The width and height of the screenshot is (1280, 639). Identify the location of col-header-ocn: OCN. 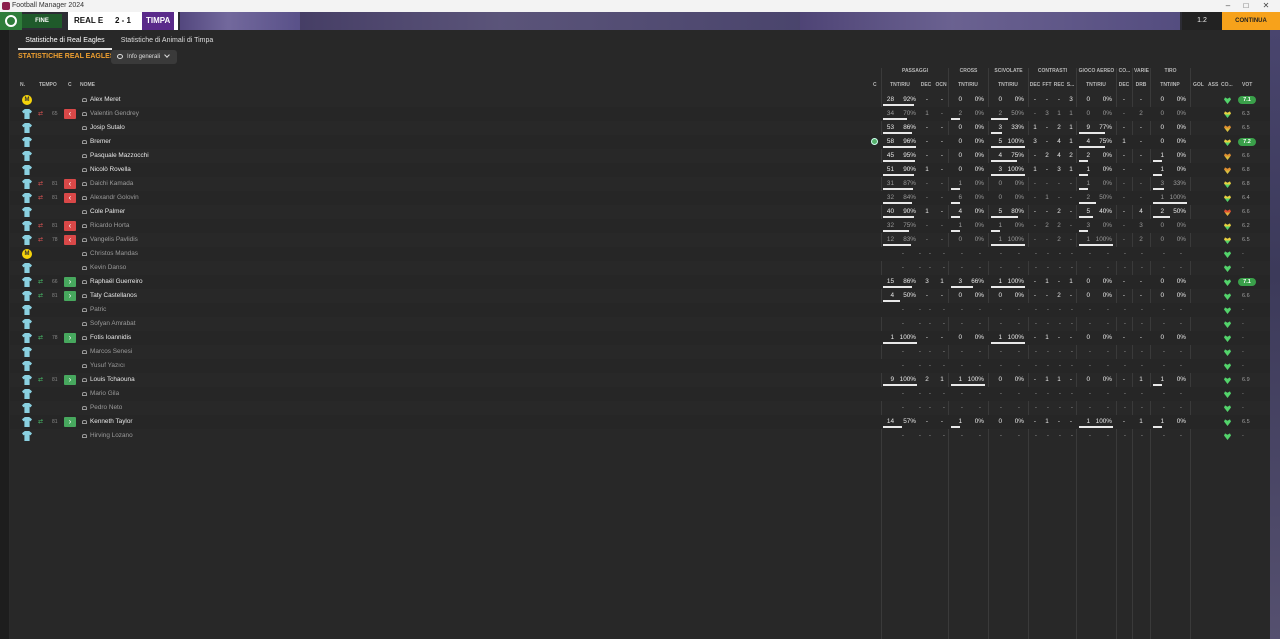
(941, 85).